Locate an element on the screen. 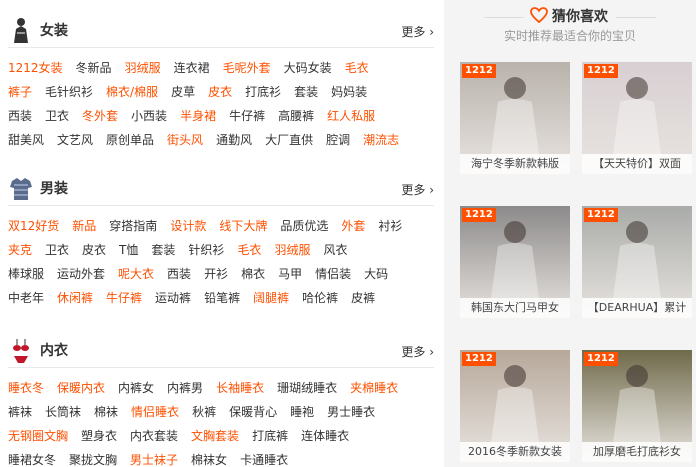  category-link: 睡衣冬 is located at coordinates (26, 388).